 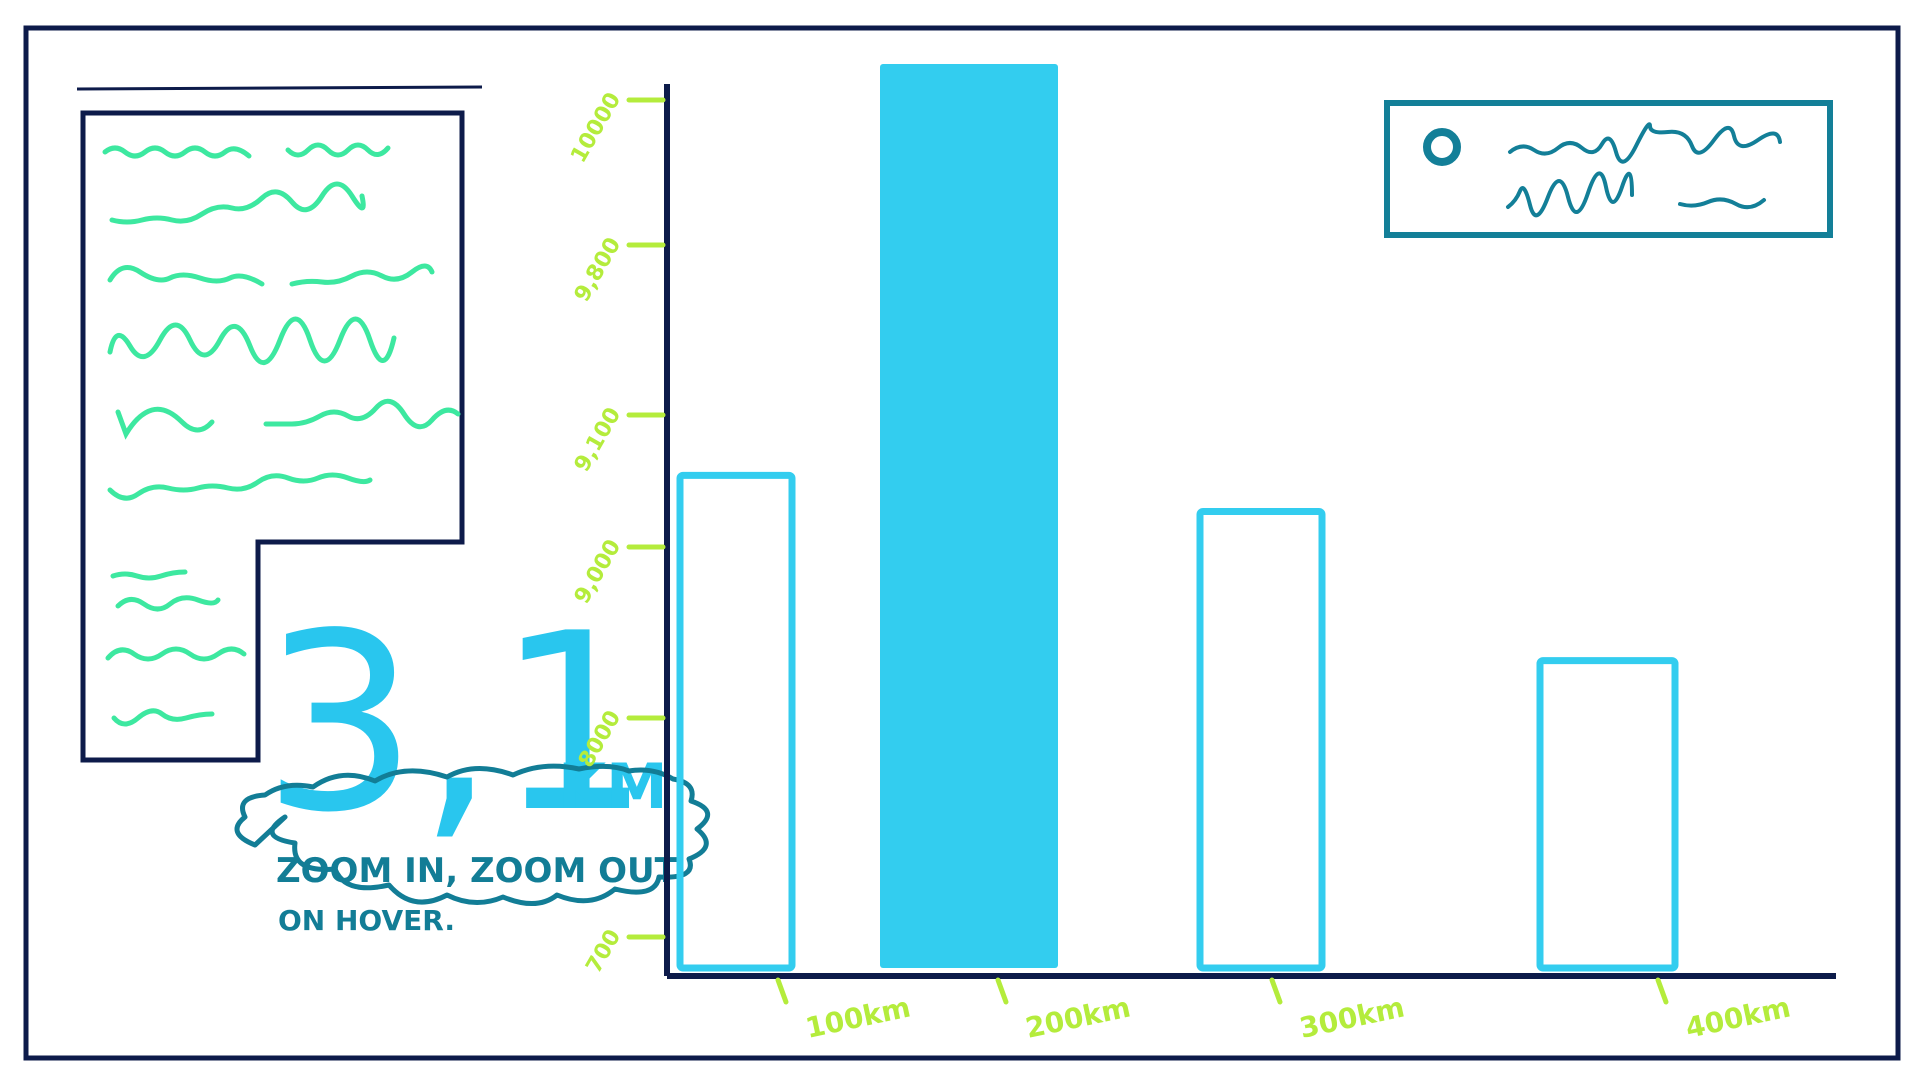 I want to click on x-tick-label: 200km, so click(x=1078, y=1017).